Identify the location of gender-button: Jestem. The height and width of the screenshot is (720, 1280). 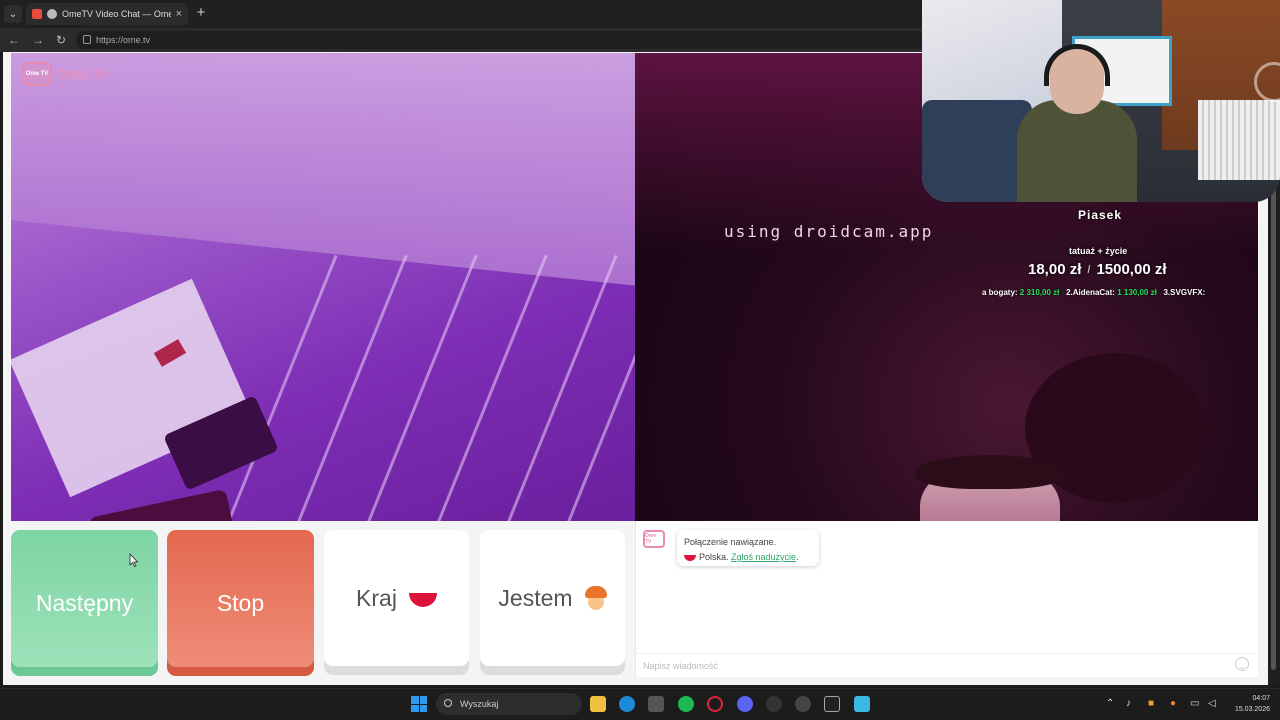
(552, 598).